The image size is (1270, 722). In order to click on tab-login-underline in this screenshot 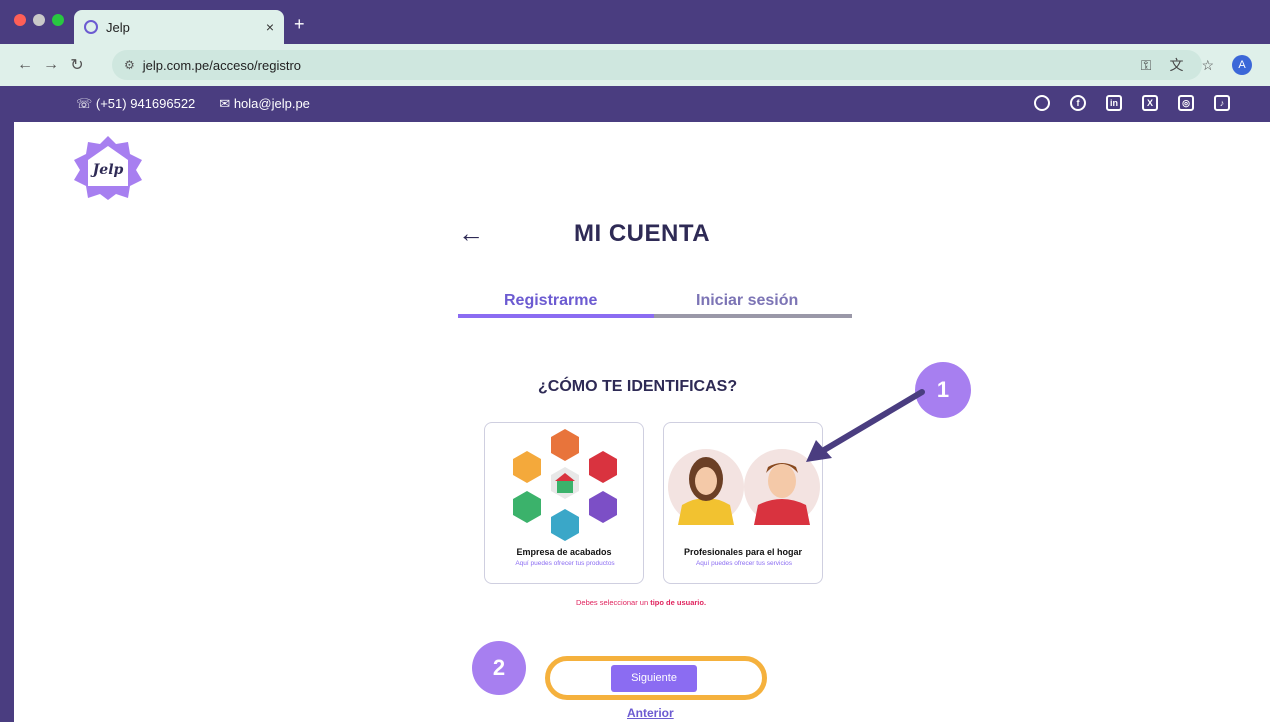, I will do `click(753, 316)`.